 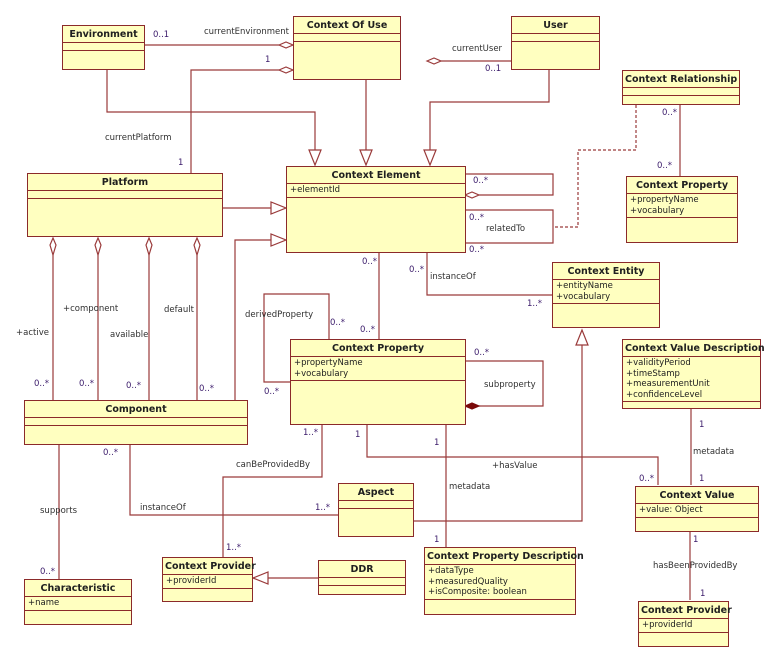 What do you see at coordinates (44, 603) in the screenshot?
I see `attribute: +name` at bounding box center [44, 603].